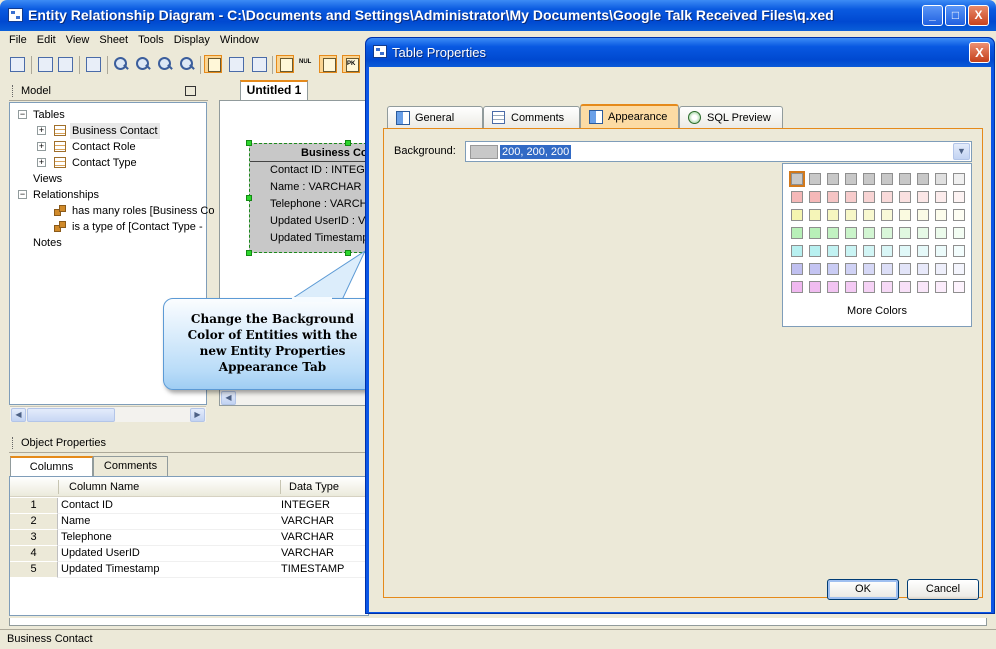 Image resolution: width=996 pixels, height=649 pixels. What do you see at coordinates (46, 38) in the screenshot?
I see `menu-edit: Edit` at bounding box center [46, 38].